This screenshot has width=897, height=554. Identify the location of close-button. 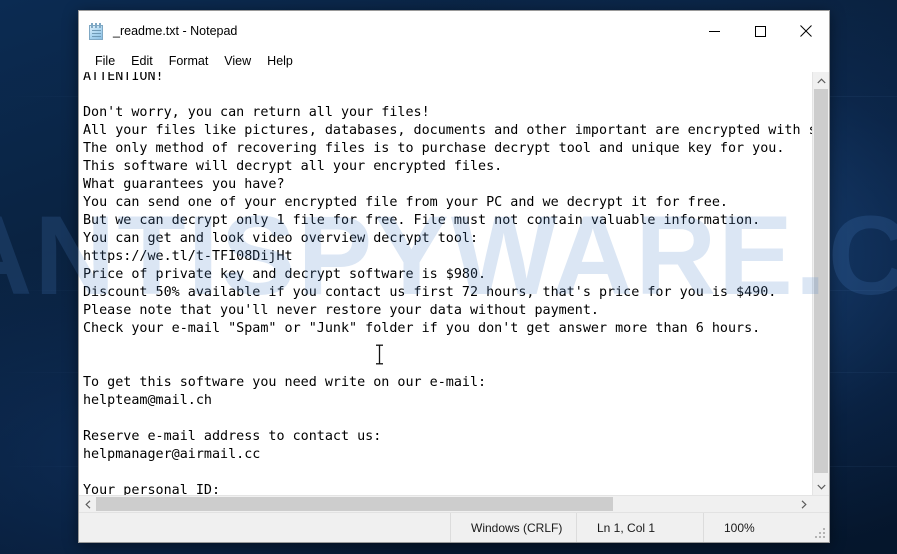
(806, 31).